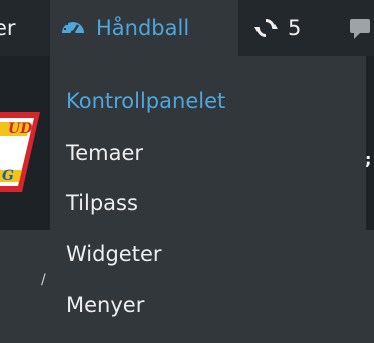 The width and height of the screenshot is (374, 343). What do you see at coordinates (23, 155) in the screenshot?
I see `site-logo: UD G` at bounding box center [23, 155].